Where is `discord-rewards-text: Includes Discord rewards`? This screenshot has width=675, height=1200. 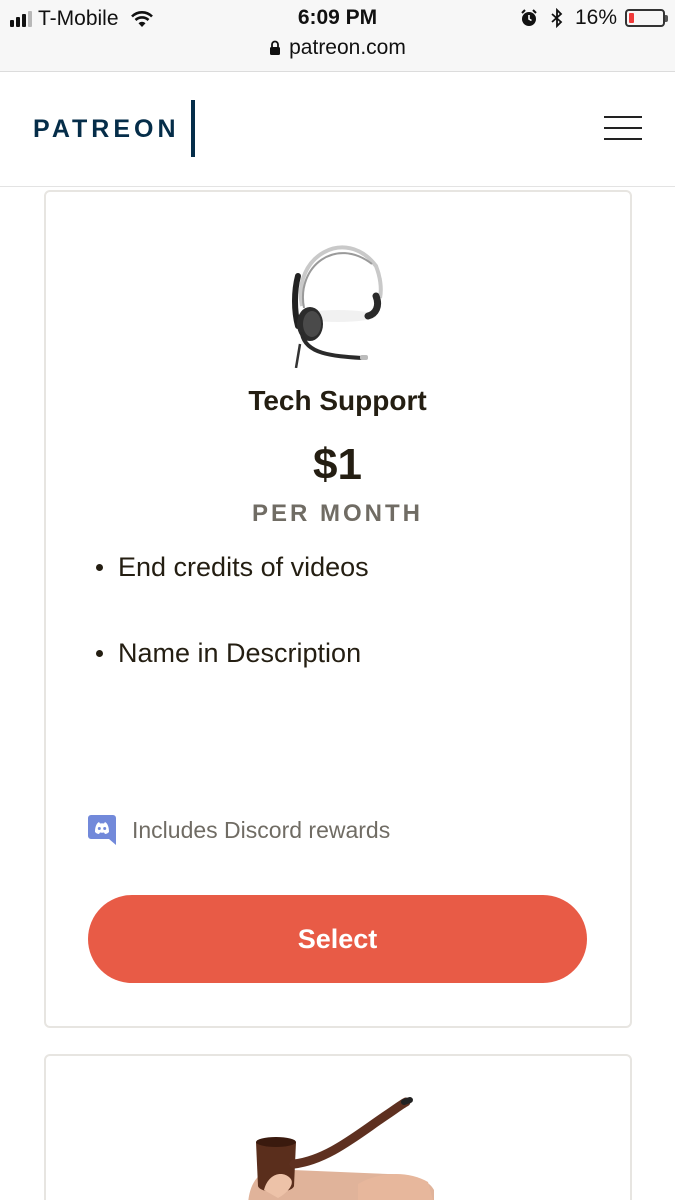 discord-rewards-text: Includes Discord rewards is located at coordinates (261, 829).